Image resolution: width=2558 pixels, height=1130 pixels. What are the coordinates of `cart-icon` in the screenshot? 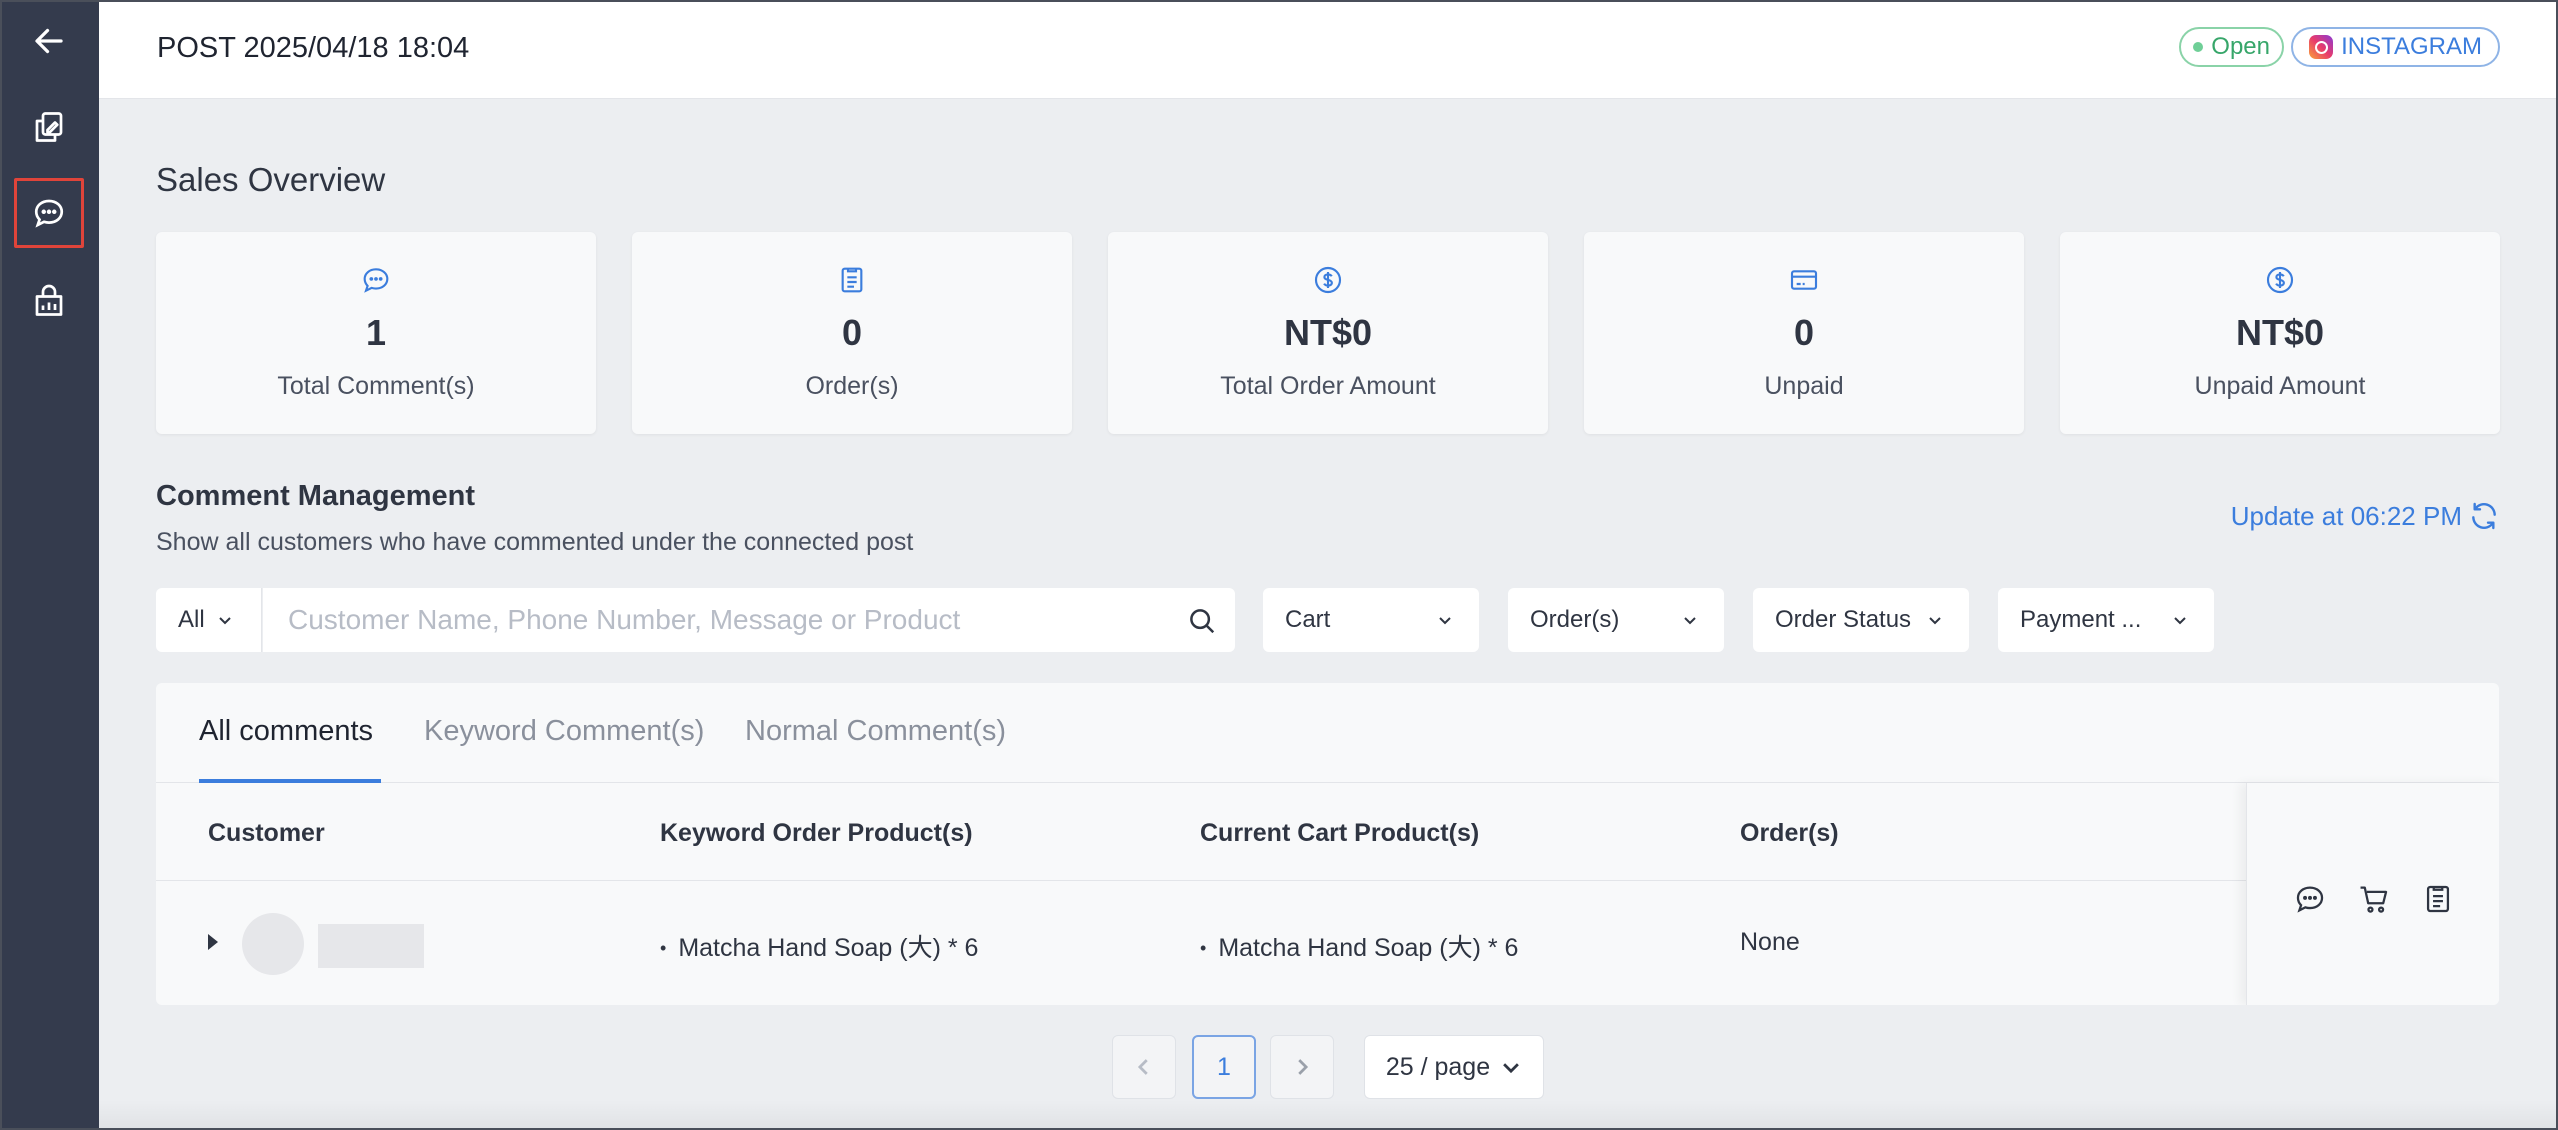 It's located at (2374, 899).